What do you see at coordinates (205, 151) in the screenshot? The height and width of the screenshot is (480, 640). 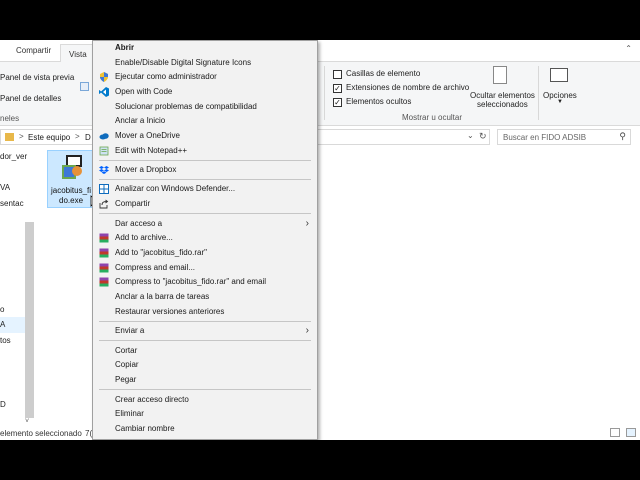 I see `menu-item-notepad: Edit with Notepad++` at bounding box center [205, 151].